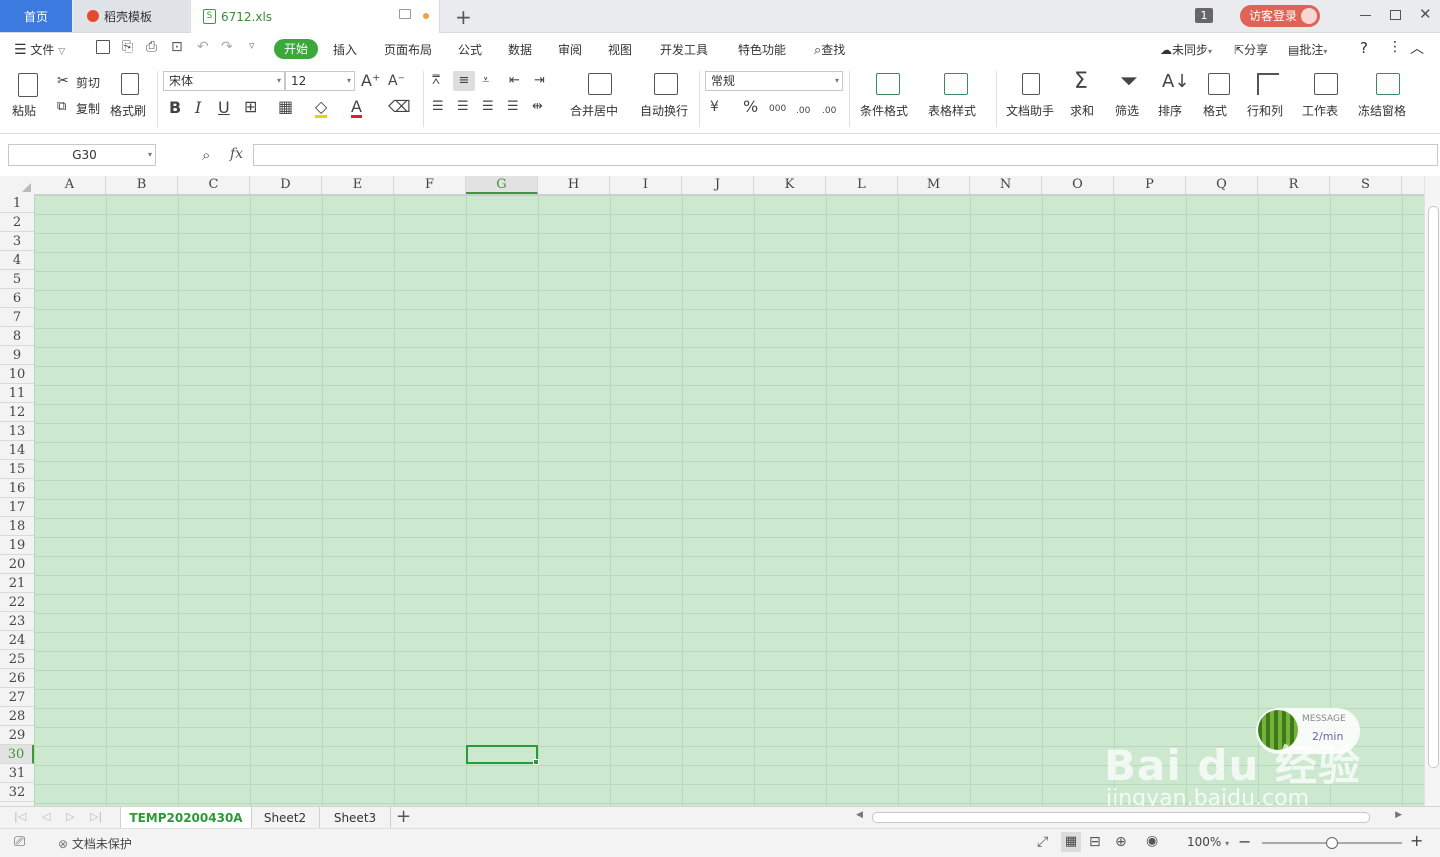  I want to click on undo-icon: ↶, so click(203, 47).